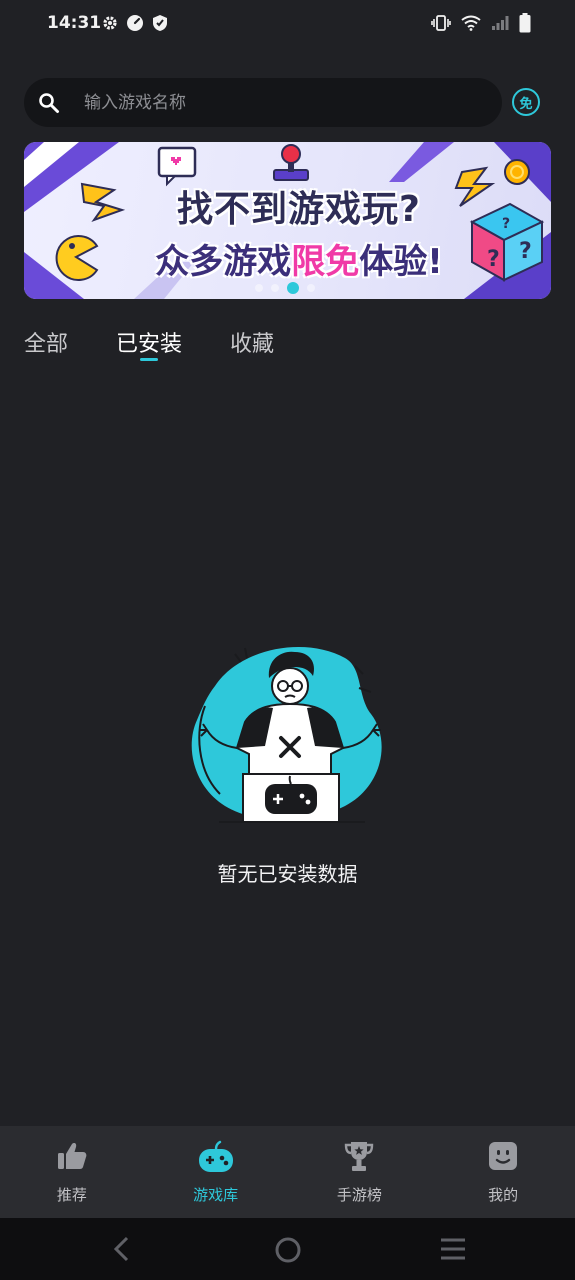 This screenshot has width=575, height=1280. I want to click on banner-subheadline: 众多游戏限免体验!, so click(299, 258).